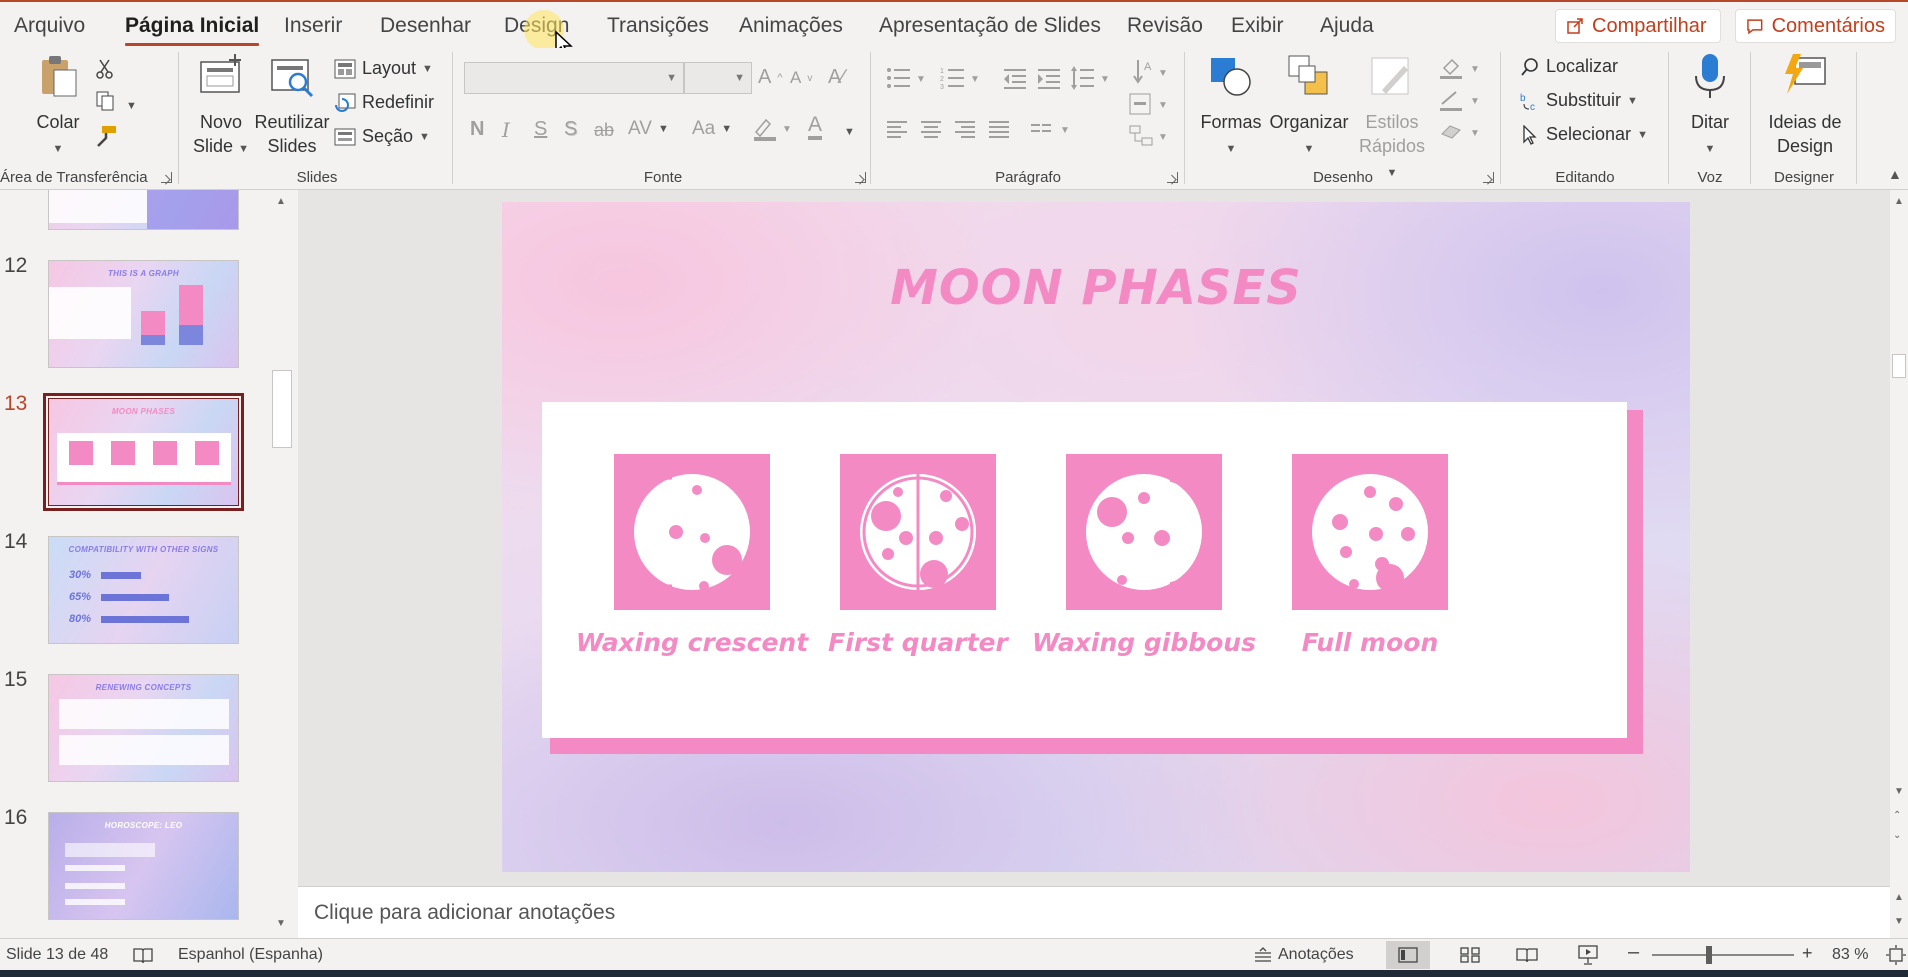 This screenshot has width=1908, height=977. What do you see at coordinates (1488, 177) in the screenshot?
I see `drawing-launcher` at bounding box center [1488, 177].